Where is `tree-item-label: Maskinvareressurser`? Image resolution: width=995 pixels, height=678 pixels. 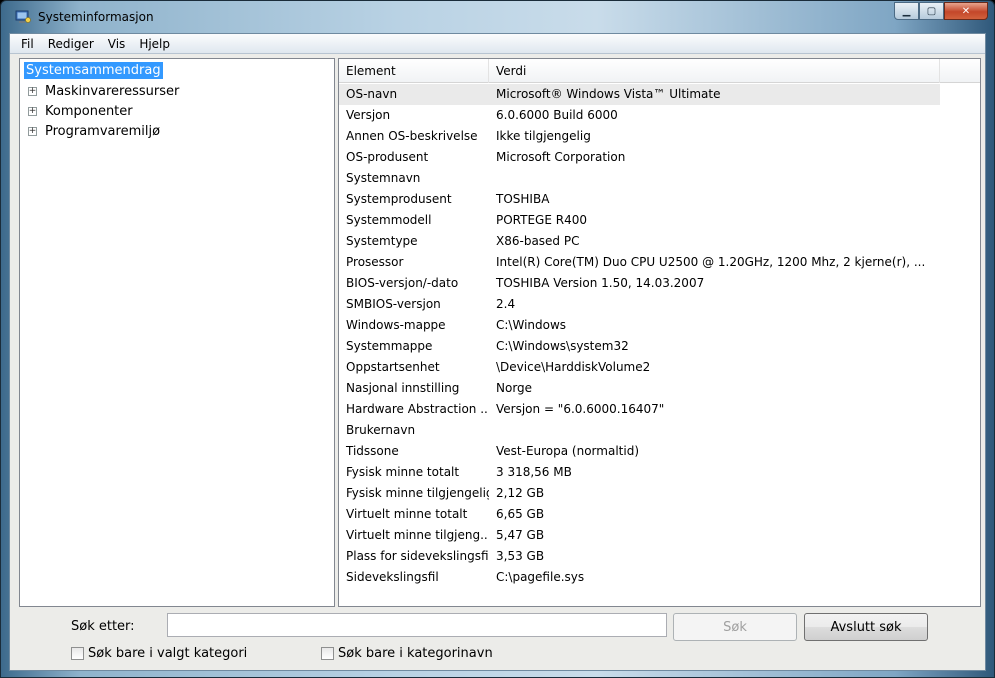 tree-item-label: Maskinvareressurser is located at coordinates (112, 91).